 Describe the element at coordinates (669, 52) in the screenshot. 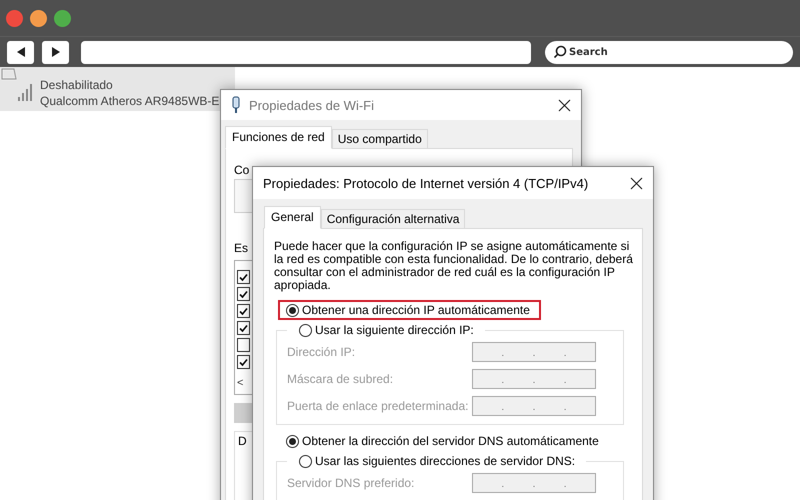

I see `search-field: Search` at that location.